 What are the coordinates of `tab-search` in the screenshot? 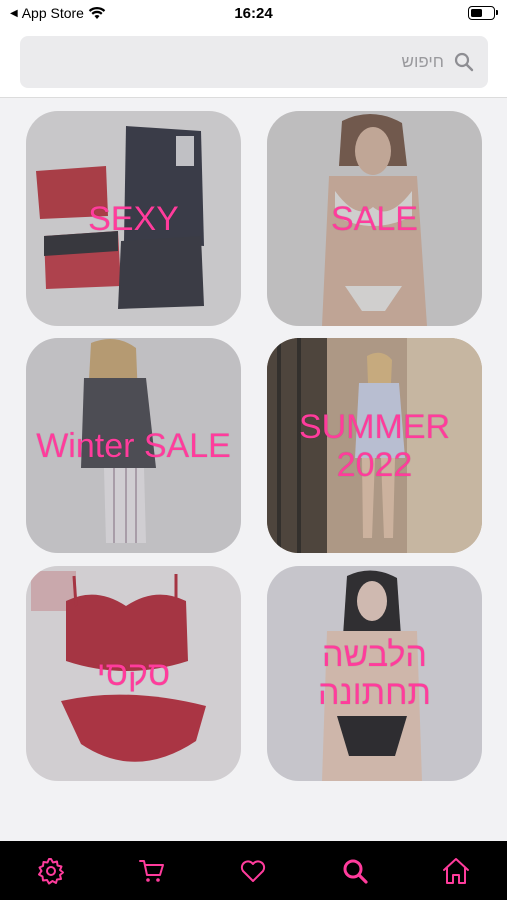 It's located at (355, 870).